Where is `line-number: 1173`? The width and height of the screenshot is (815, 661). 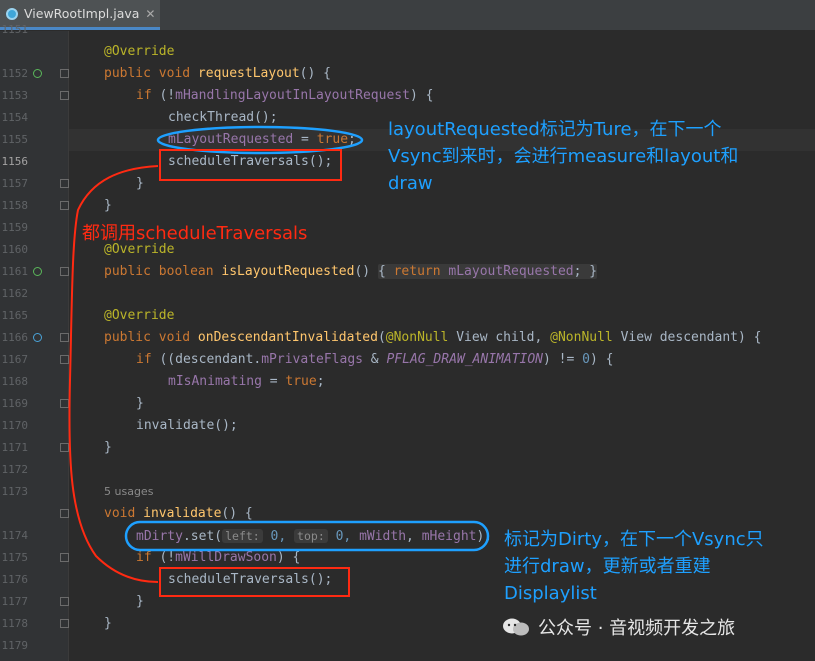 line-number: 1173 is located at coordinates (15, 491).